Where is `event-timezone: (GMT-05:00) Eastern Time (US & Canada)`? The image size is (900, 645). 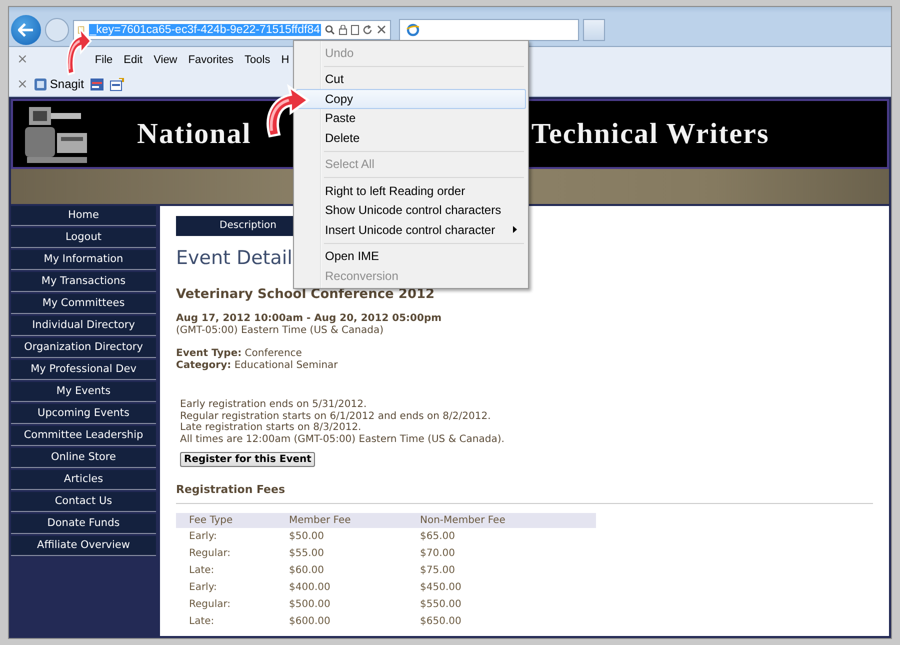
event-timezone: (GMT-05:00) Eastern Time (US & Canada) is located at coordinates (280, 331).